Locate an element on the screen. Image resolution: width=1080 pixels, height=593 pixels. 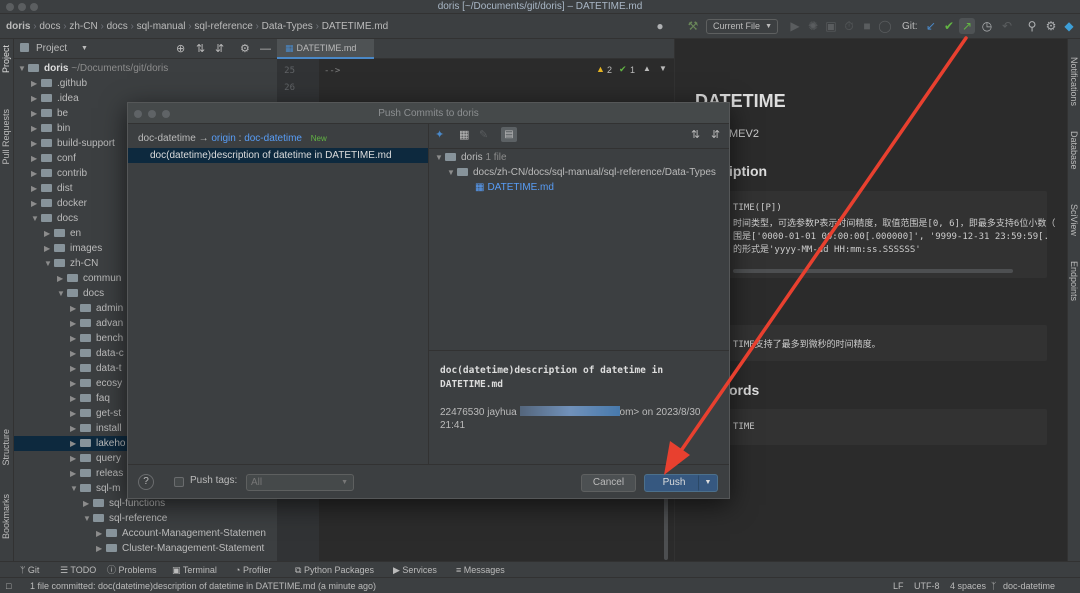
breadcrumb-item: doris is located at coordinates (18, 26).